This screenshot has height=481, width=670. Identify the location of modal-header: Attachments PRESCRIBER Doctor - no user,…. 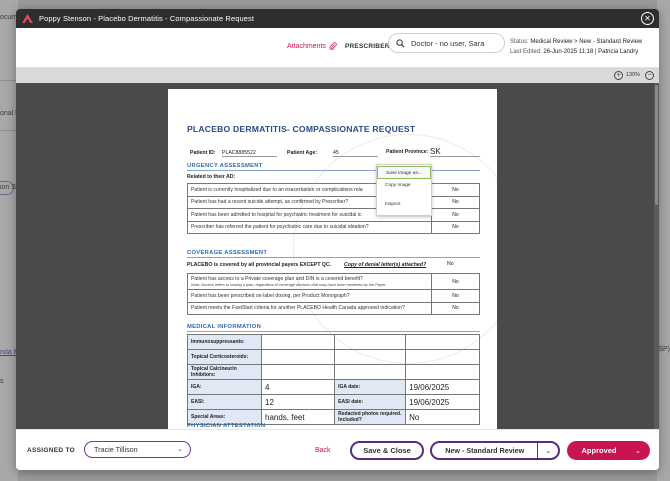
(337, 48).